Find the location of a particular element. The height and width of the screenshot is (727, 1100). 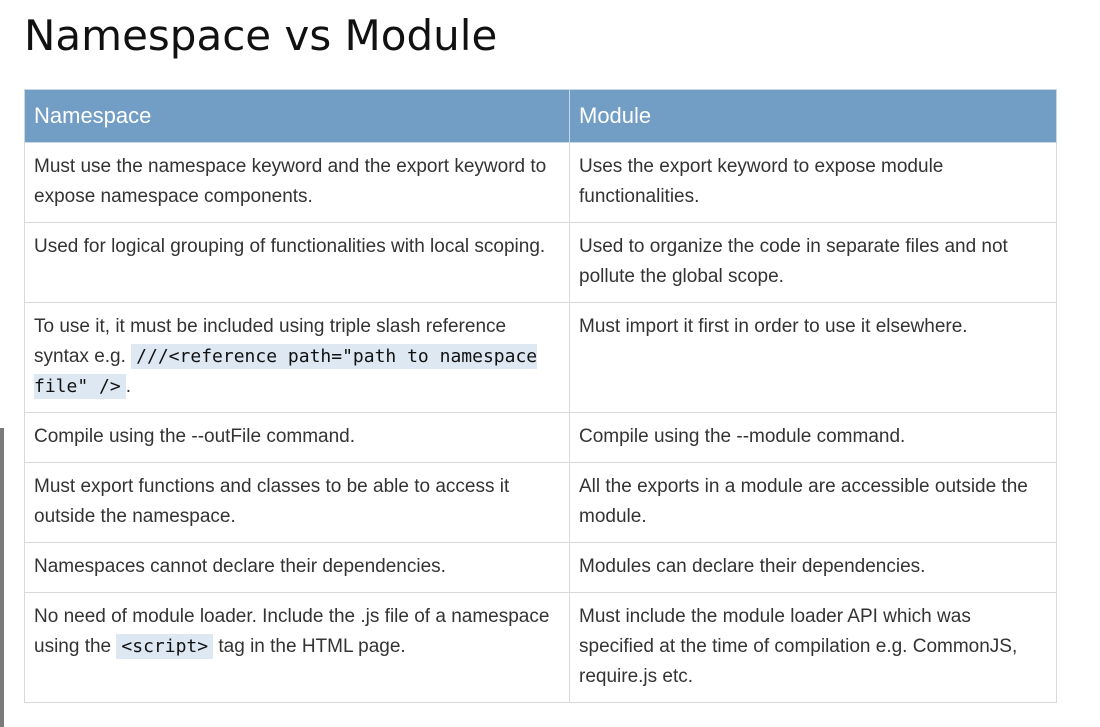

table-header-row: Namespace Module is located at coordinates (540, 116).